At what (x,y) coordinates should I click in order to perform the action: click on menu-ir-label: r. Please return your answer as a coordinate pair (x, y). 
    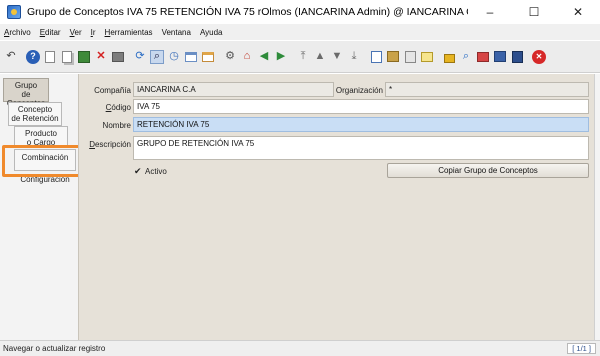
    Looking at the image, I should click on (94, 32).